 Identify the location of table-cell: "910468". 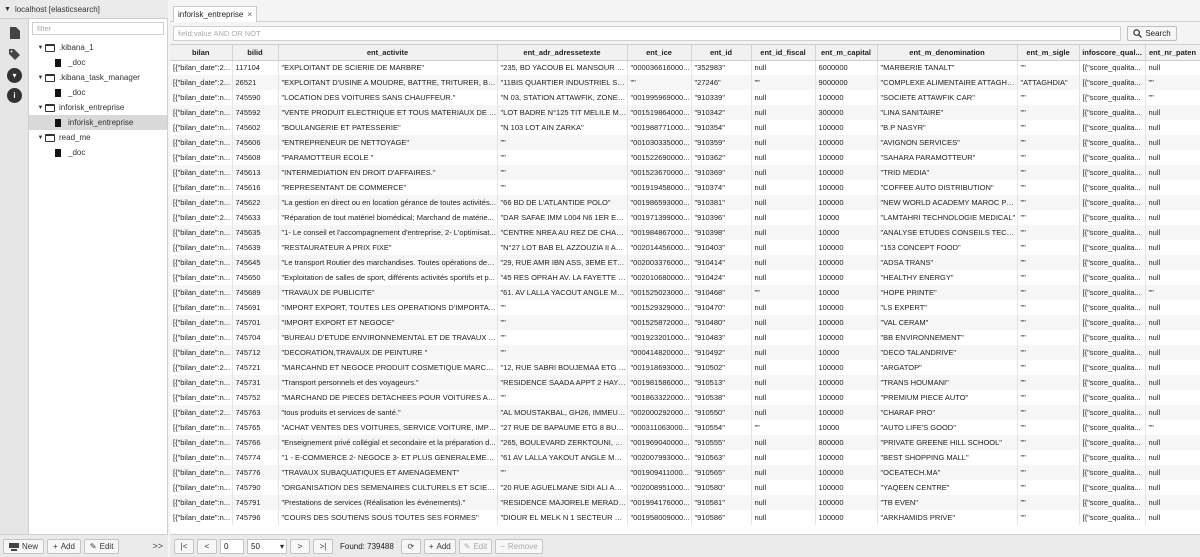
(721, 292).